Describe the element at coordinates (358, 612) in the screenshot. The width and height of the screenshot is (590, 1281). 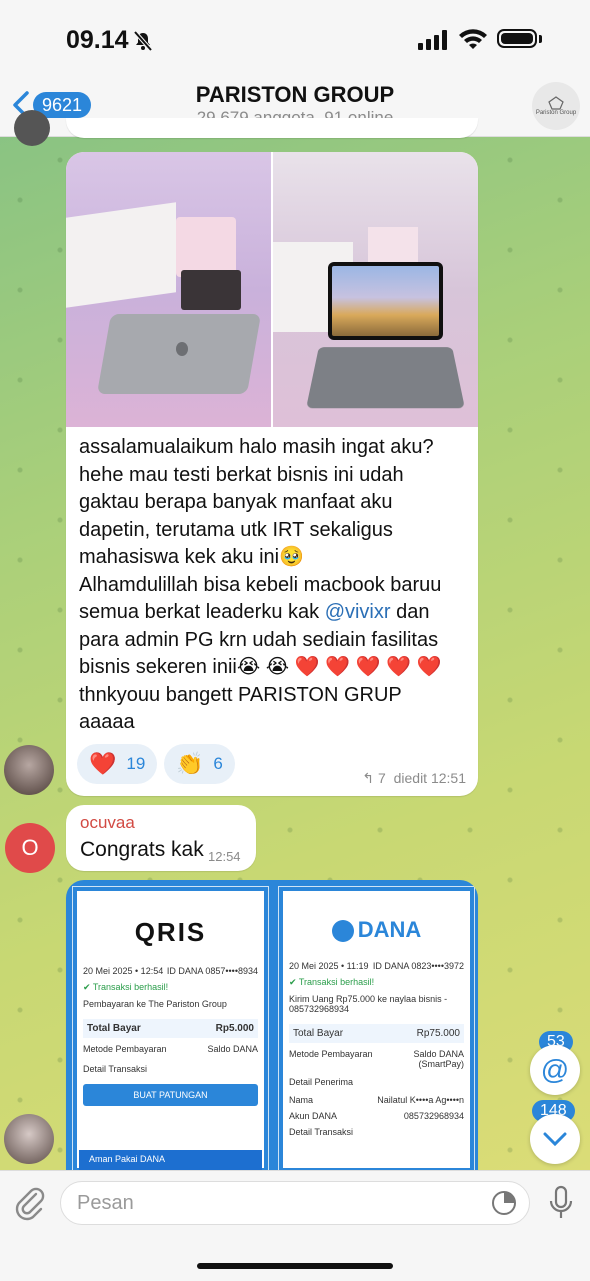
I see `mention-link: @vivixr` at that location.